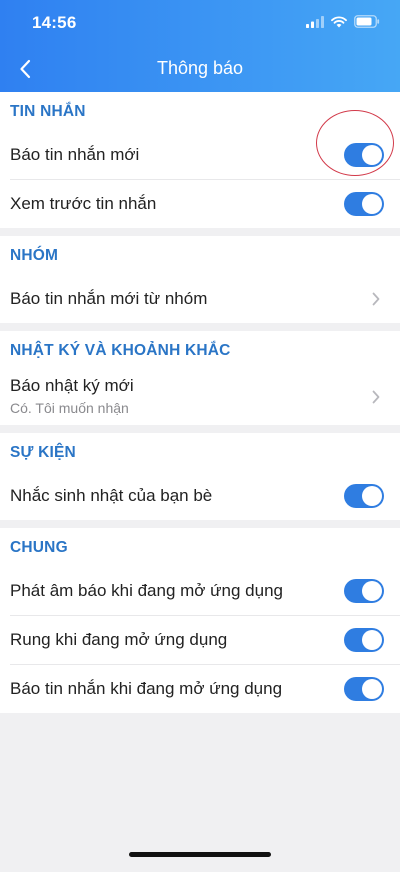 This screenshot has width=400, height=872. I want to click on section-header-events: SỰ KIỆN, so click(43, 452).